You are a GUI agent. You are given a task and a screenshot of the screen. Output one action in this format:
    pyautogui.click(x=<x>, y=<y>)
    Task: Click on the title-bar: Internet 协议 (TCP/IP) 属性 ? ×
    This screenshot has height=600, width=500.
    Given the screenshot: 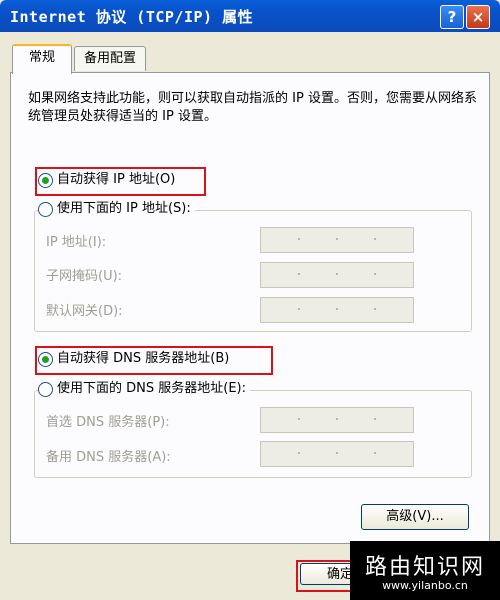 What is the action you would take?
    pyautogui.click(x=250, y=16)
    